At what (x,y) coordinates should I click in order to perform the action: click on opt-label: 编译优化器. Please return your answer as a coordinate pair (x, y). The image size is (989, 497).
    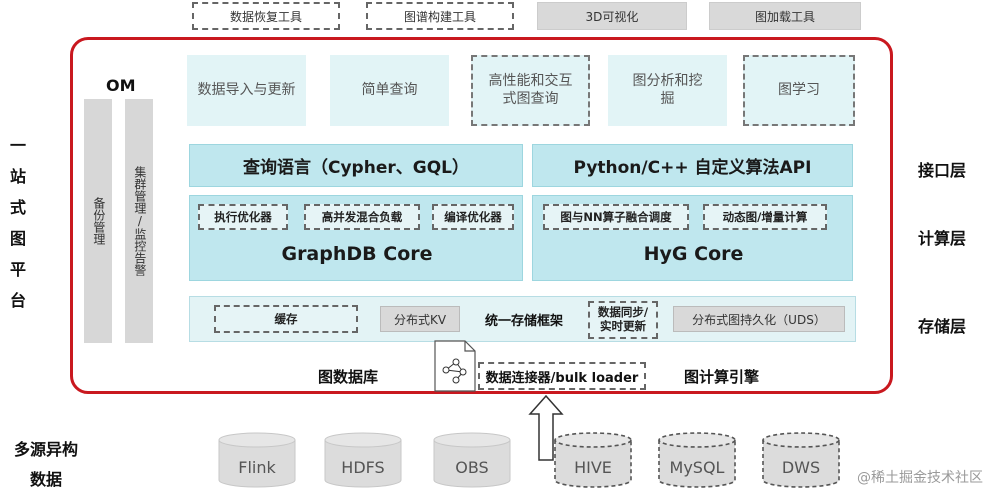
    Looking at the image, I should click on (473, 217).